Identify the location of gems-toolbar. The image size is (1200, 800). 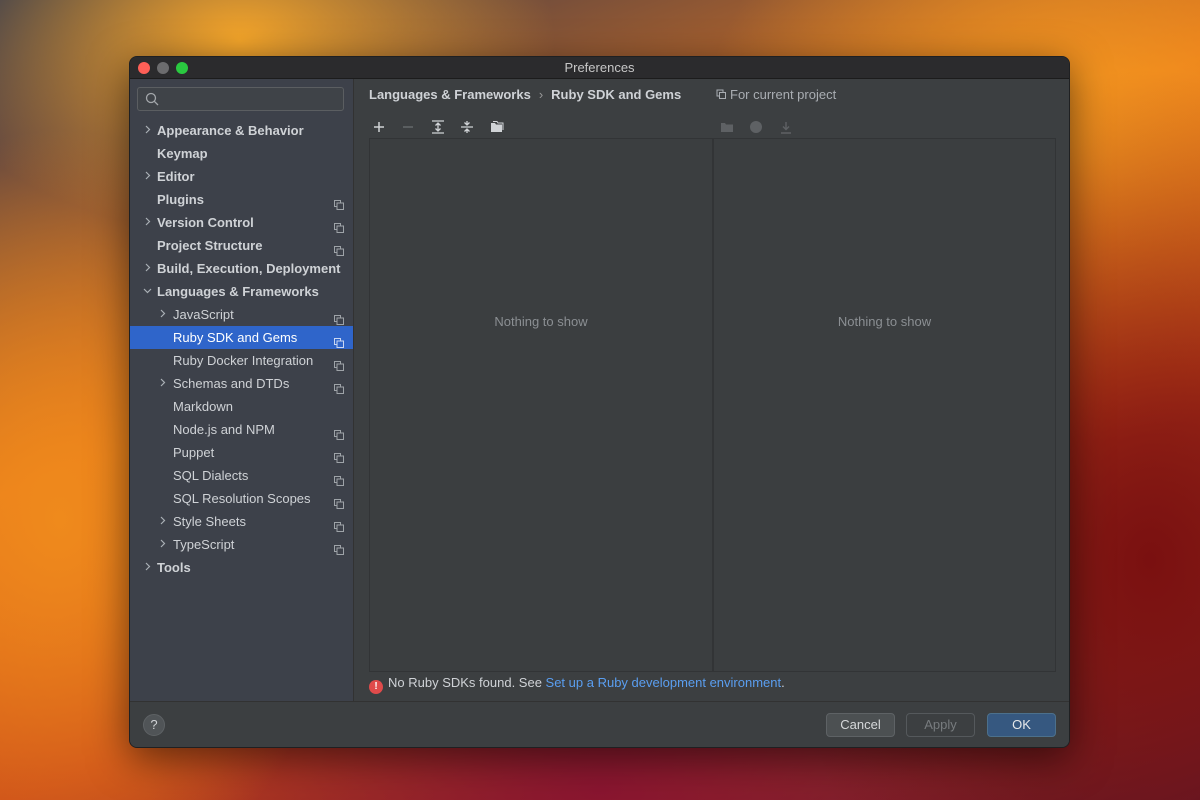
(759, 127).